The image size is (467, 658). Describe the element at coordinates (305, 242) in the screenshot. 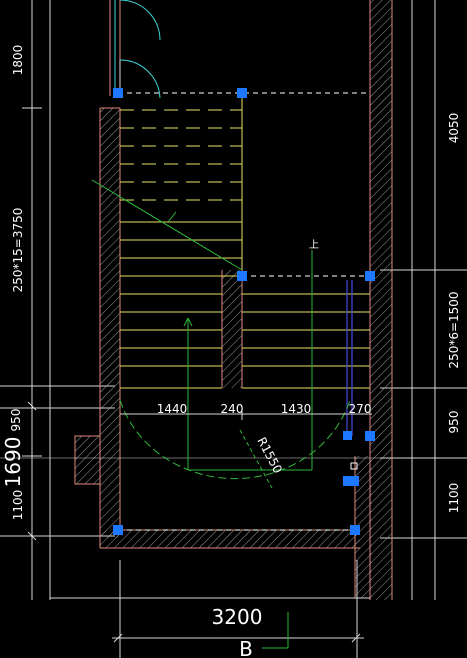

I see `right-flight-treads` at that location.